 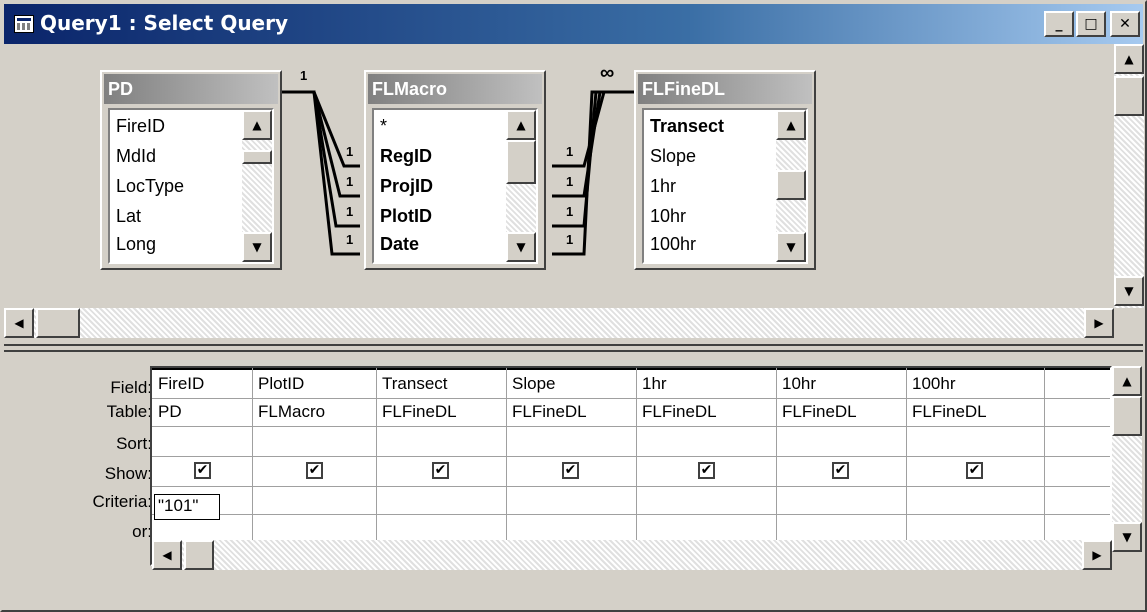 I want to click on field-list-flmacro: FLMacro * RegID ProjID PlotID Date ▲ ▼, so click(x=455, y=170).